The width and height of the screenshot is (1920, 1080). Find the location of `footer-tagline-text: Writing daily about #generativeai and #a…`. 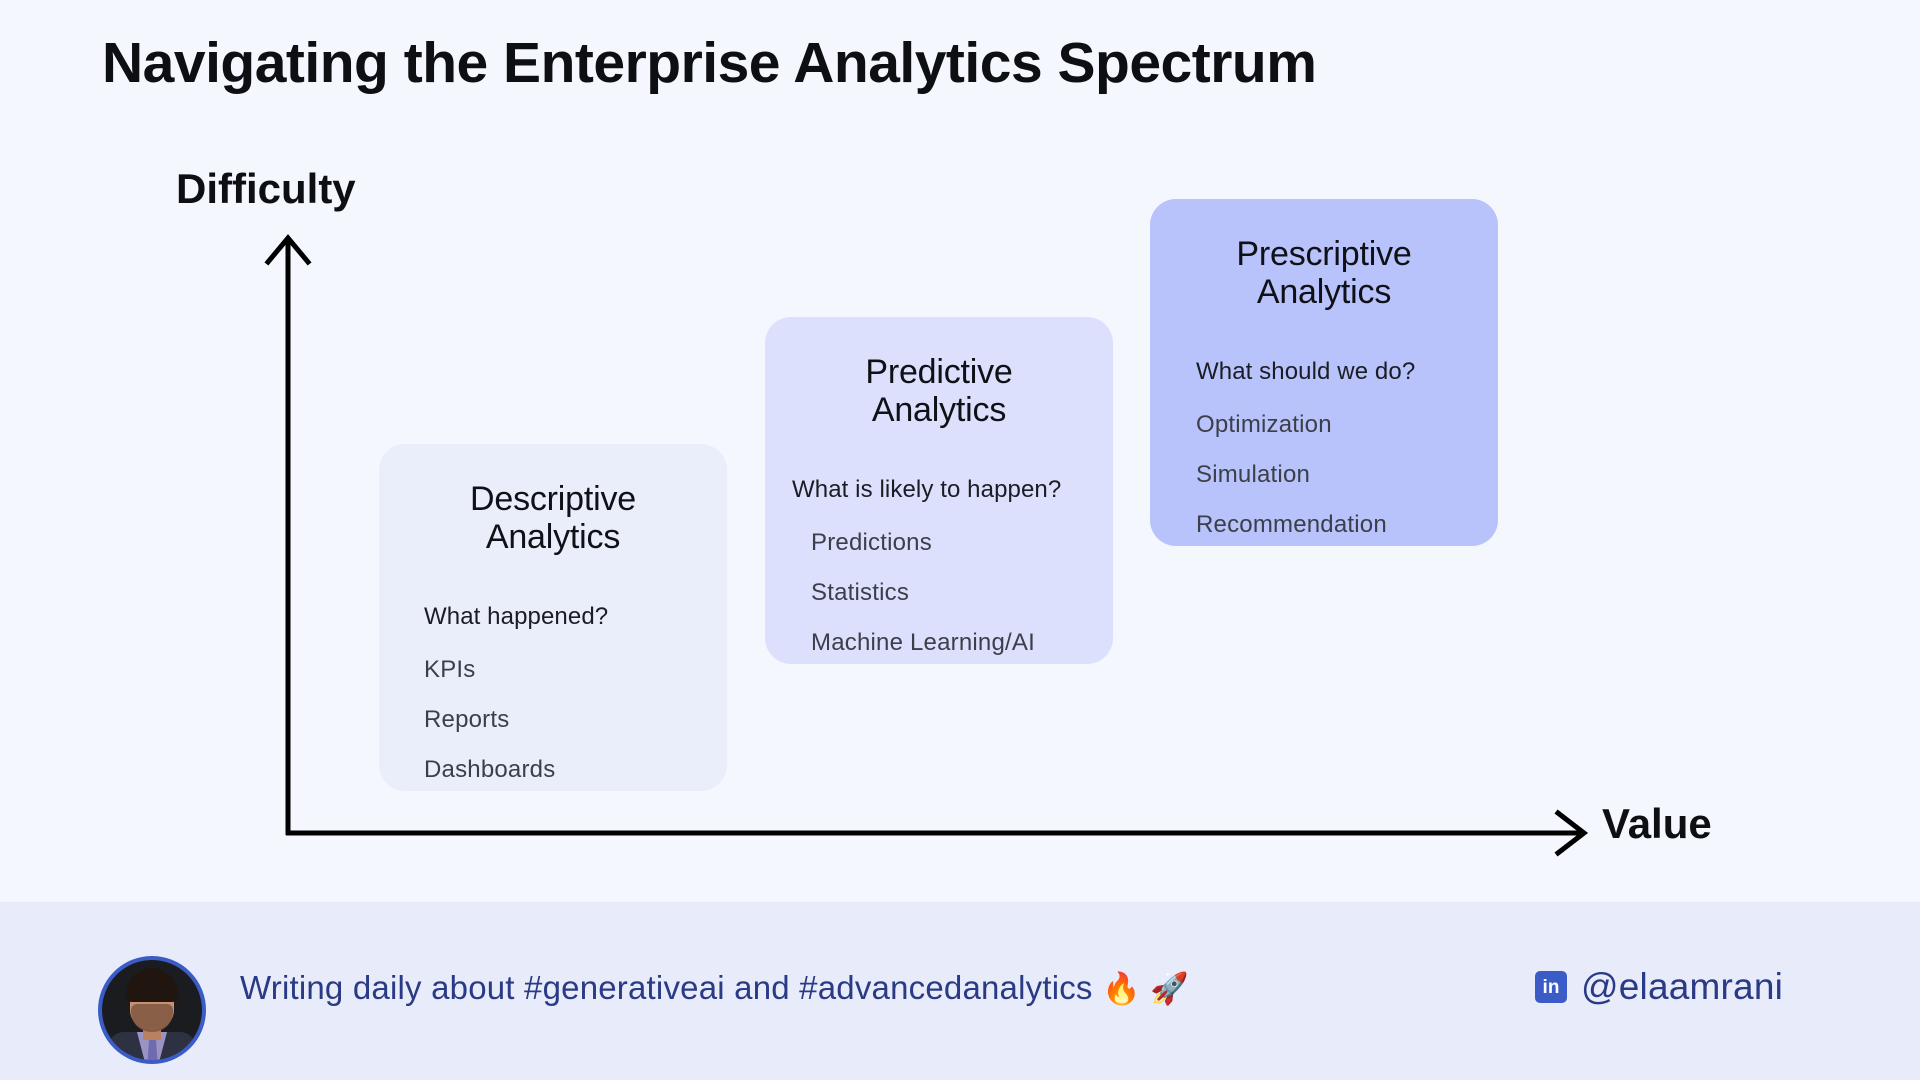

footer-tagline-text: Writing daily about #generativeai and #a… is located at coordinates (666, 987).